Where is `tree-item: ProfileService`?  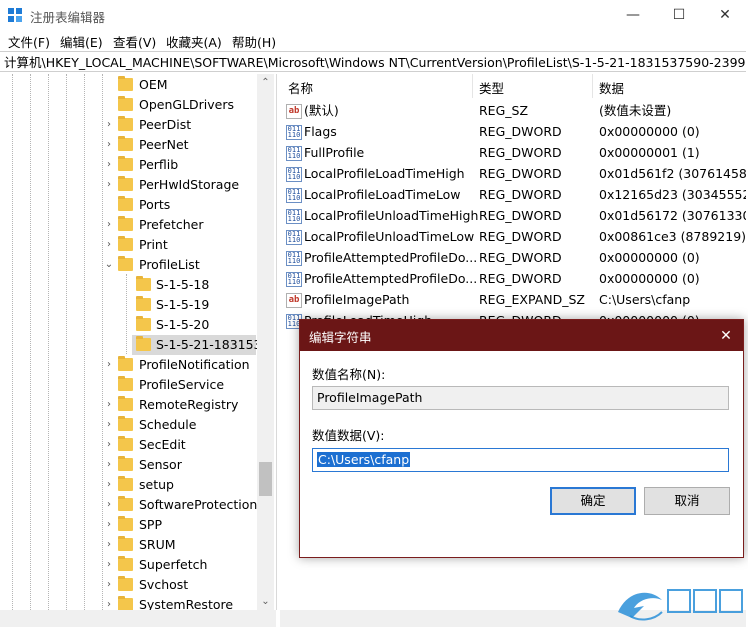
tree-item: ProfileService is located at coordinates (128, 385).